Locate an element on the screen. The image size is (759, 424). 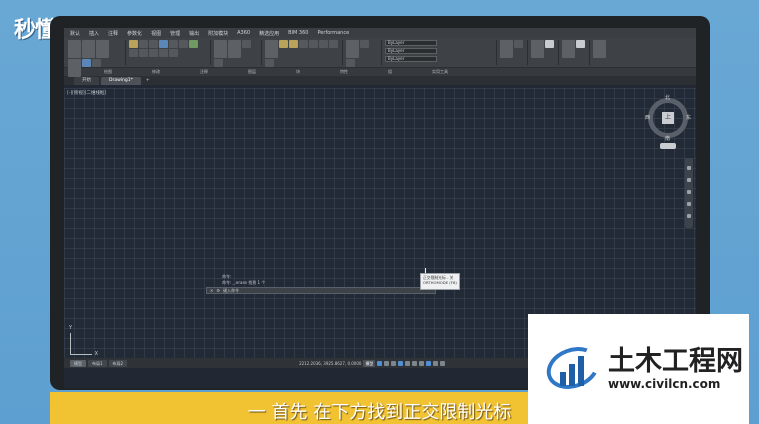
rectangle-icon is located at coordinates (86, 63).